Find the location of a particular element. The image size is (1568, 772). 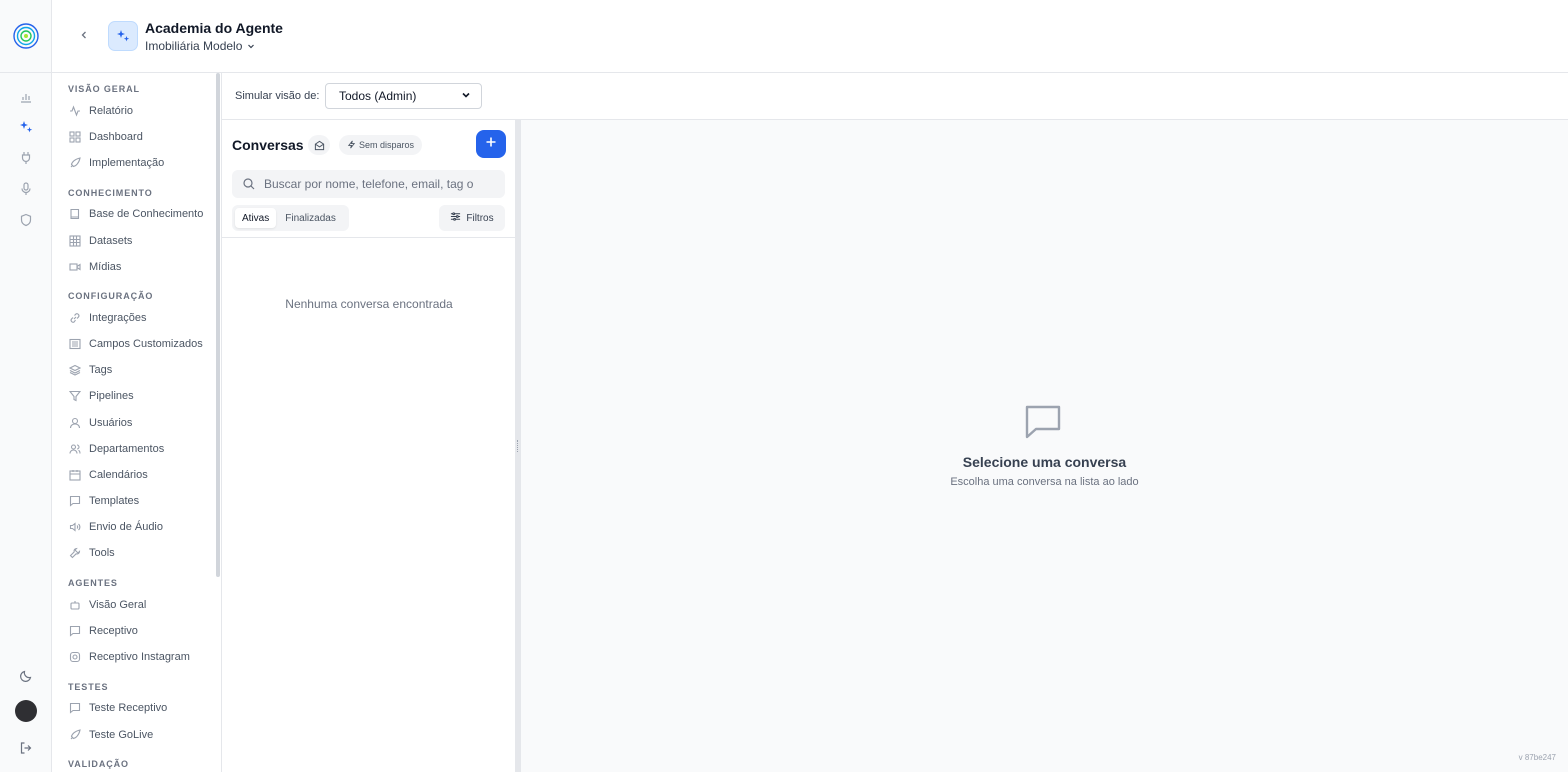

section-agentes: AGENTES is located at coordinates (93, 583).